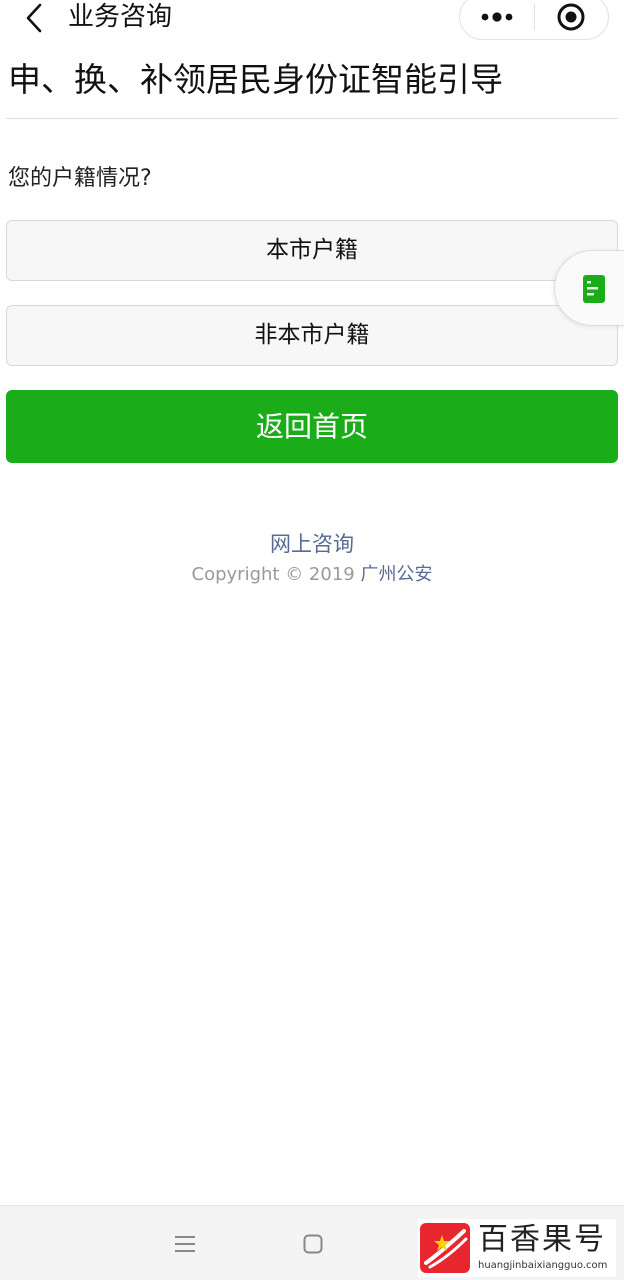 This screenshot has height=1280, width=624. Describe the element at coordinates (255, 79) in the screenshot. I see `page-title: 申、换、补领居民身份证智能引导` at that location.